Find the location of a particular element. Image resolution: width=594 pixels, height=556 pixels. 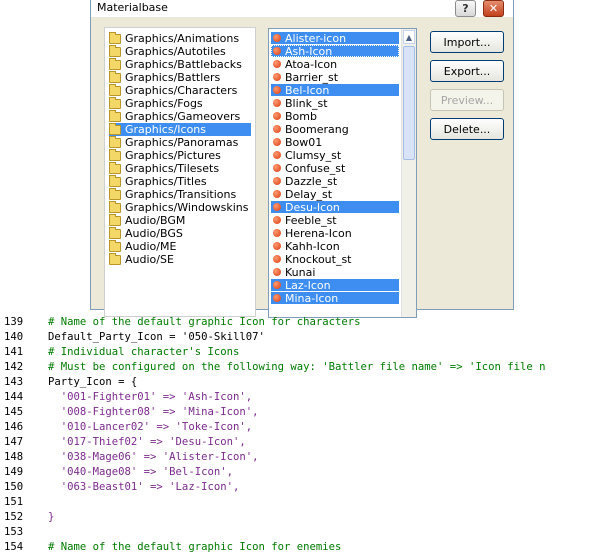

file-item-label: Desu-Icon is located at coordinates (312, 207).